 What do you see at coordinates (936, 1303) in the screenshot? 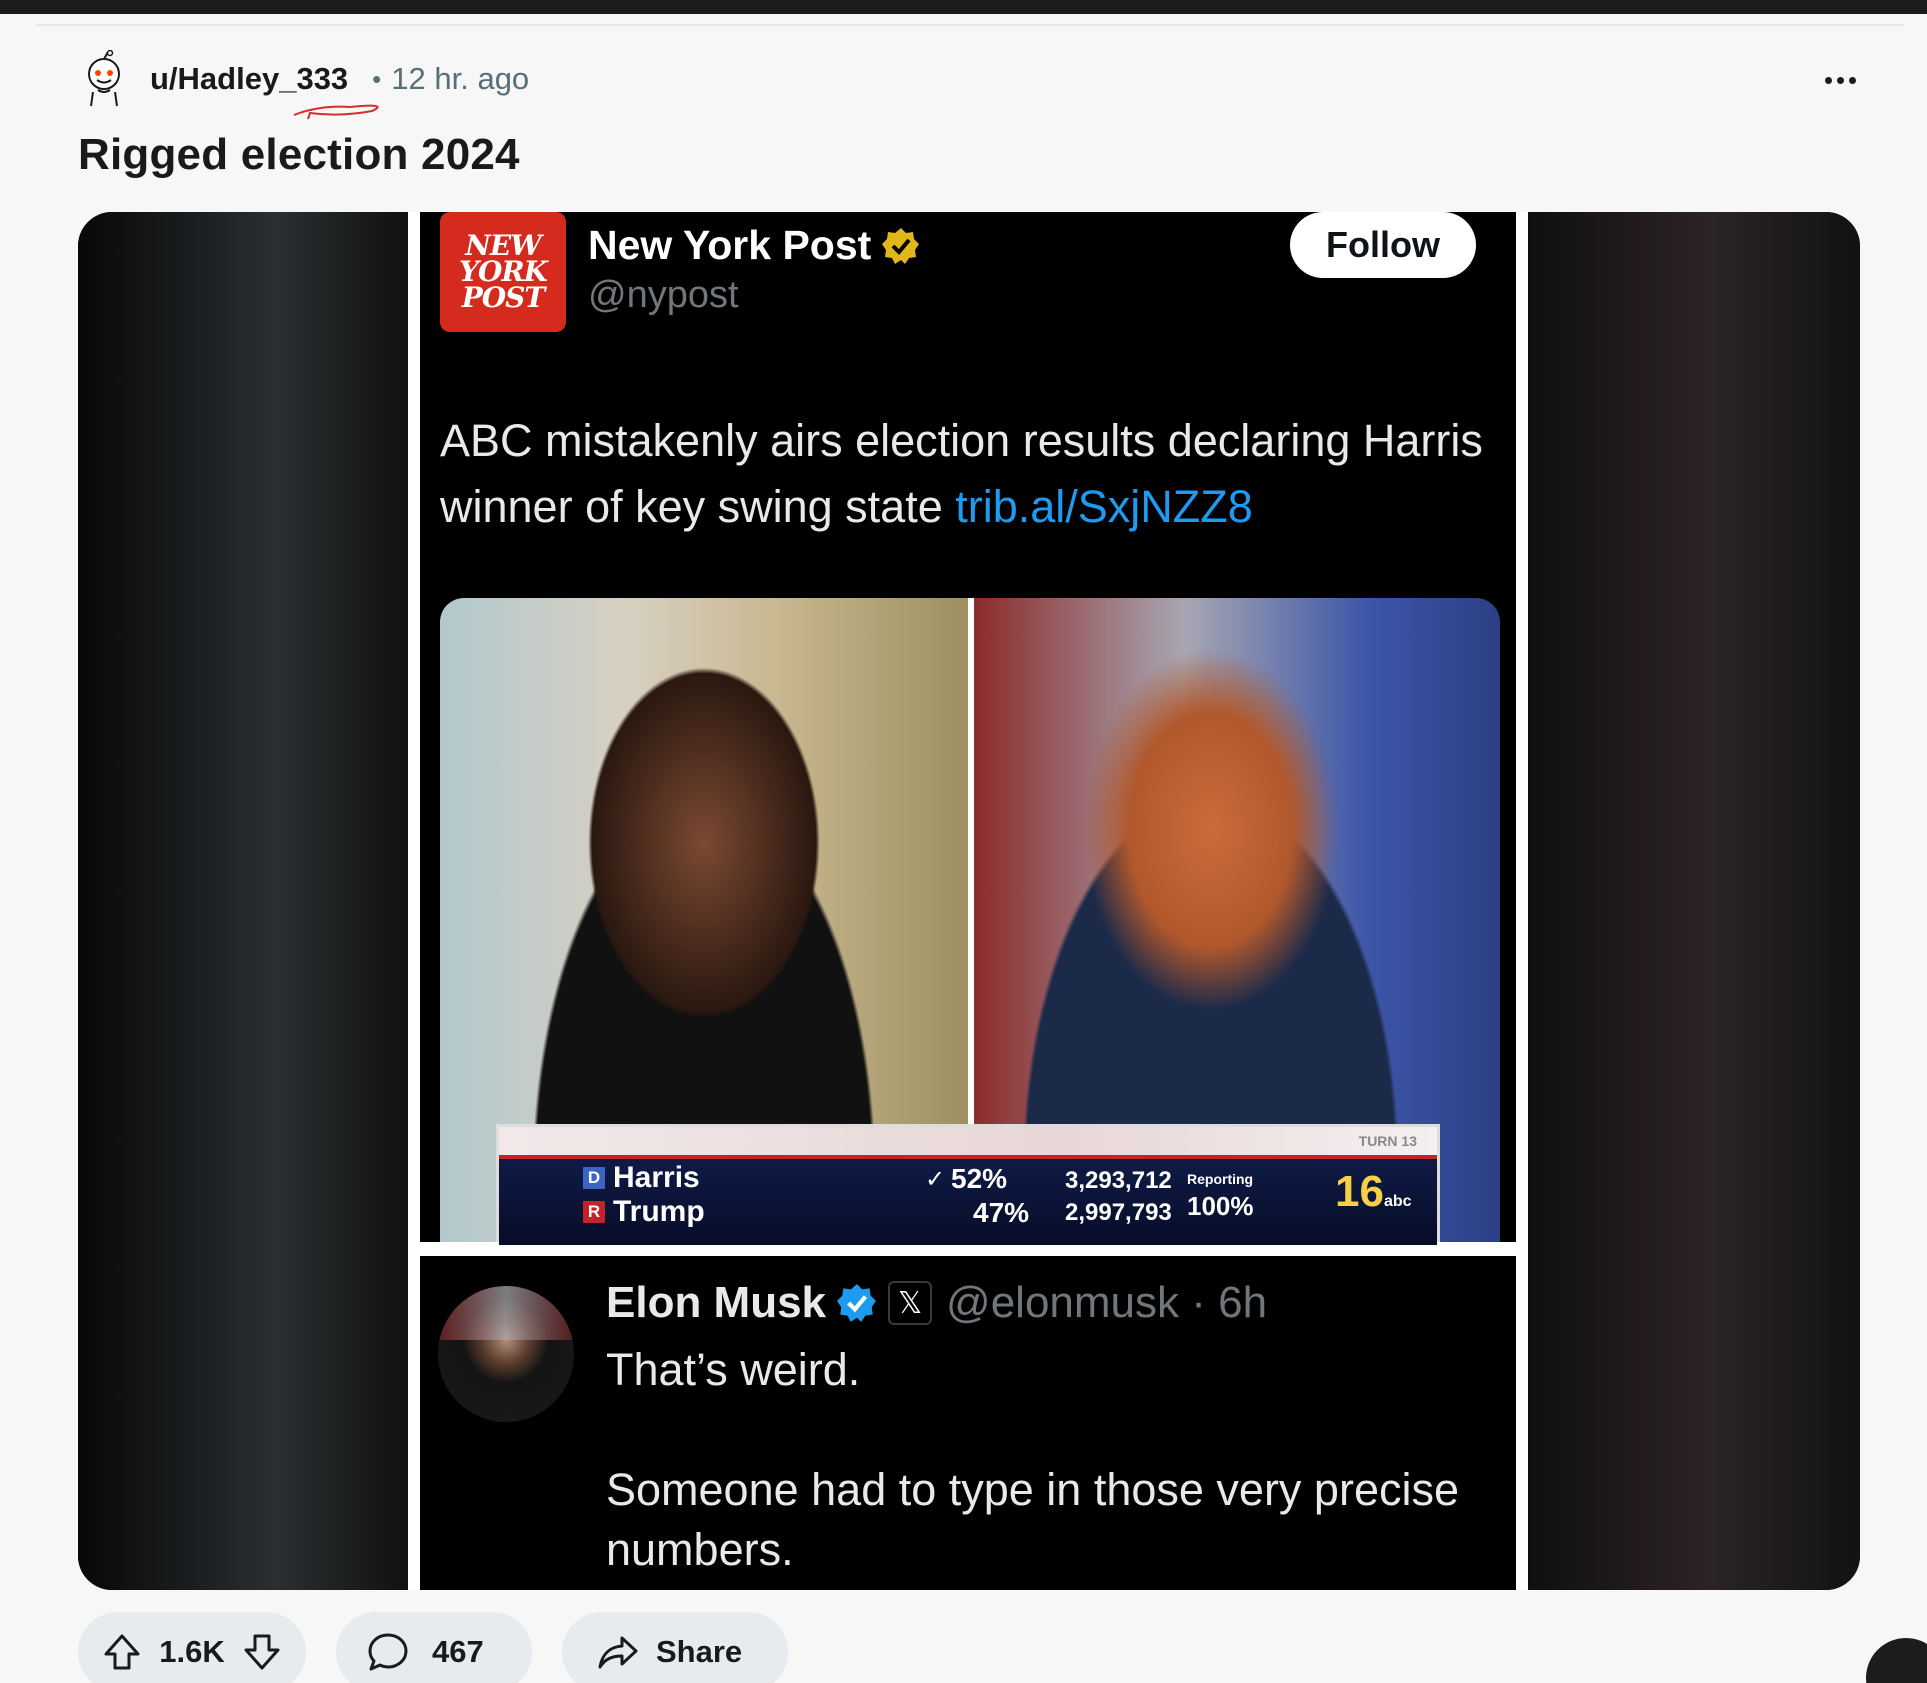
I see `reply-header: Elon Musk 𝕏 @elonmusk · 6h` at bounding box center [936, 1303].